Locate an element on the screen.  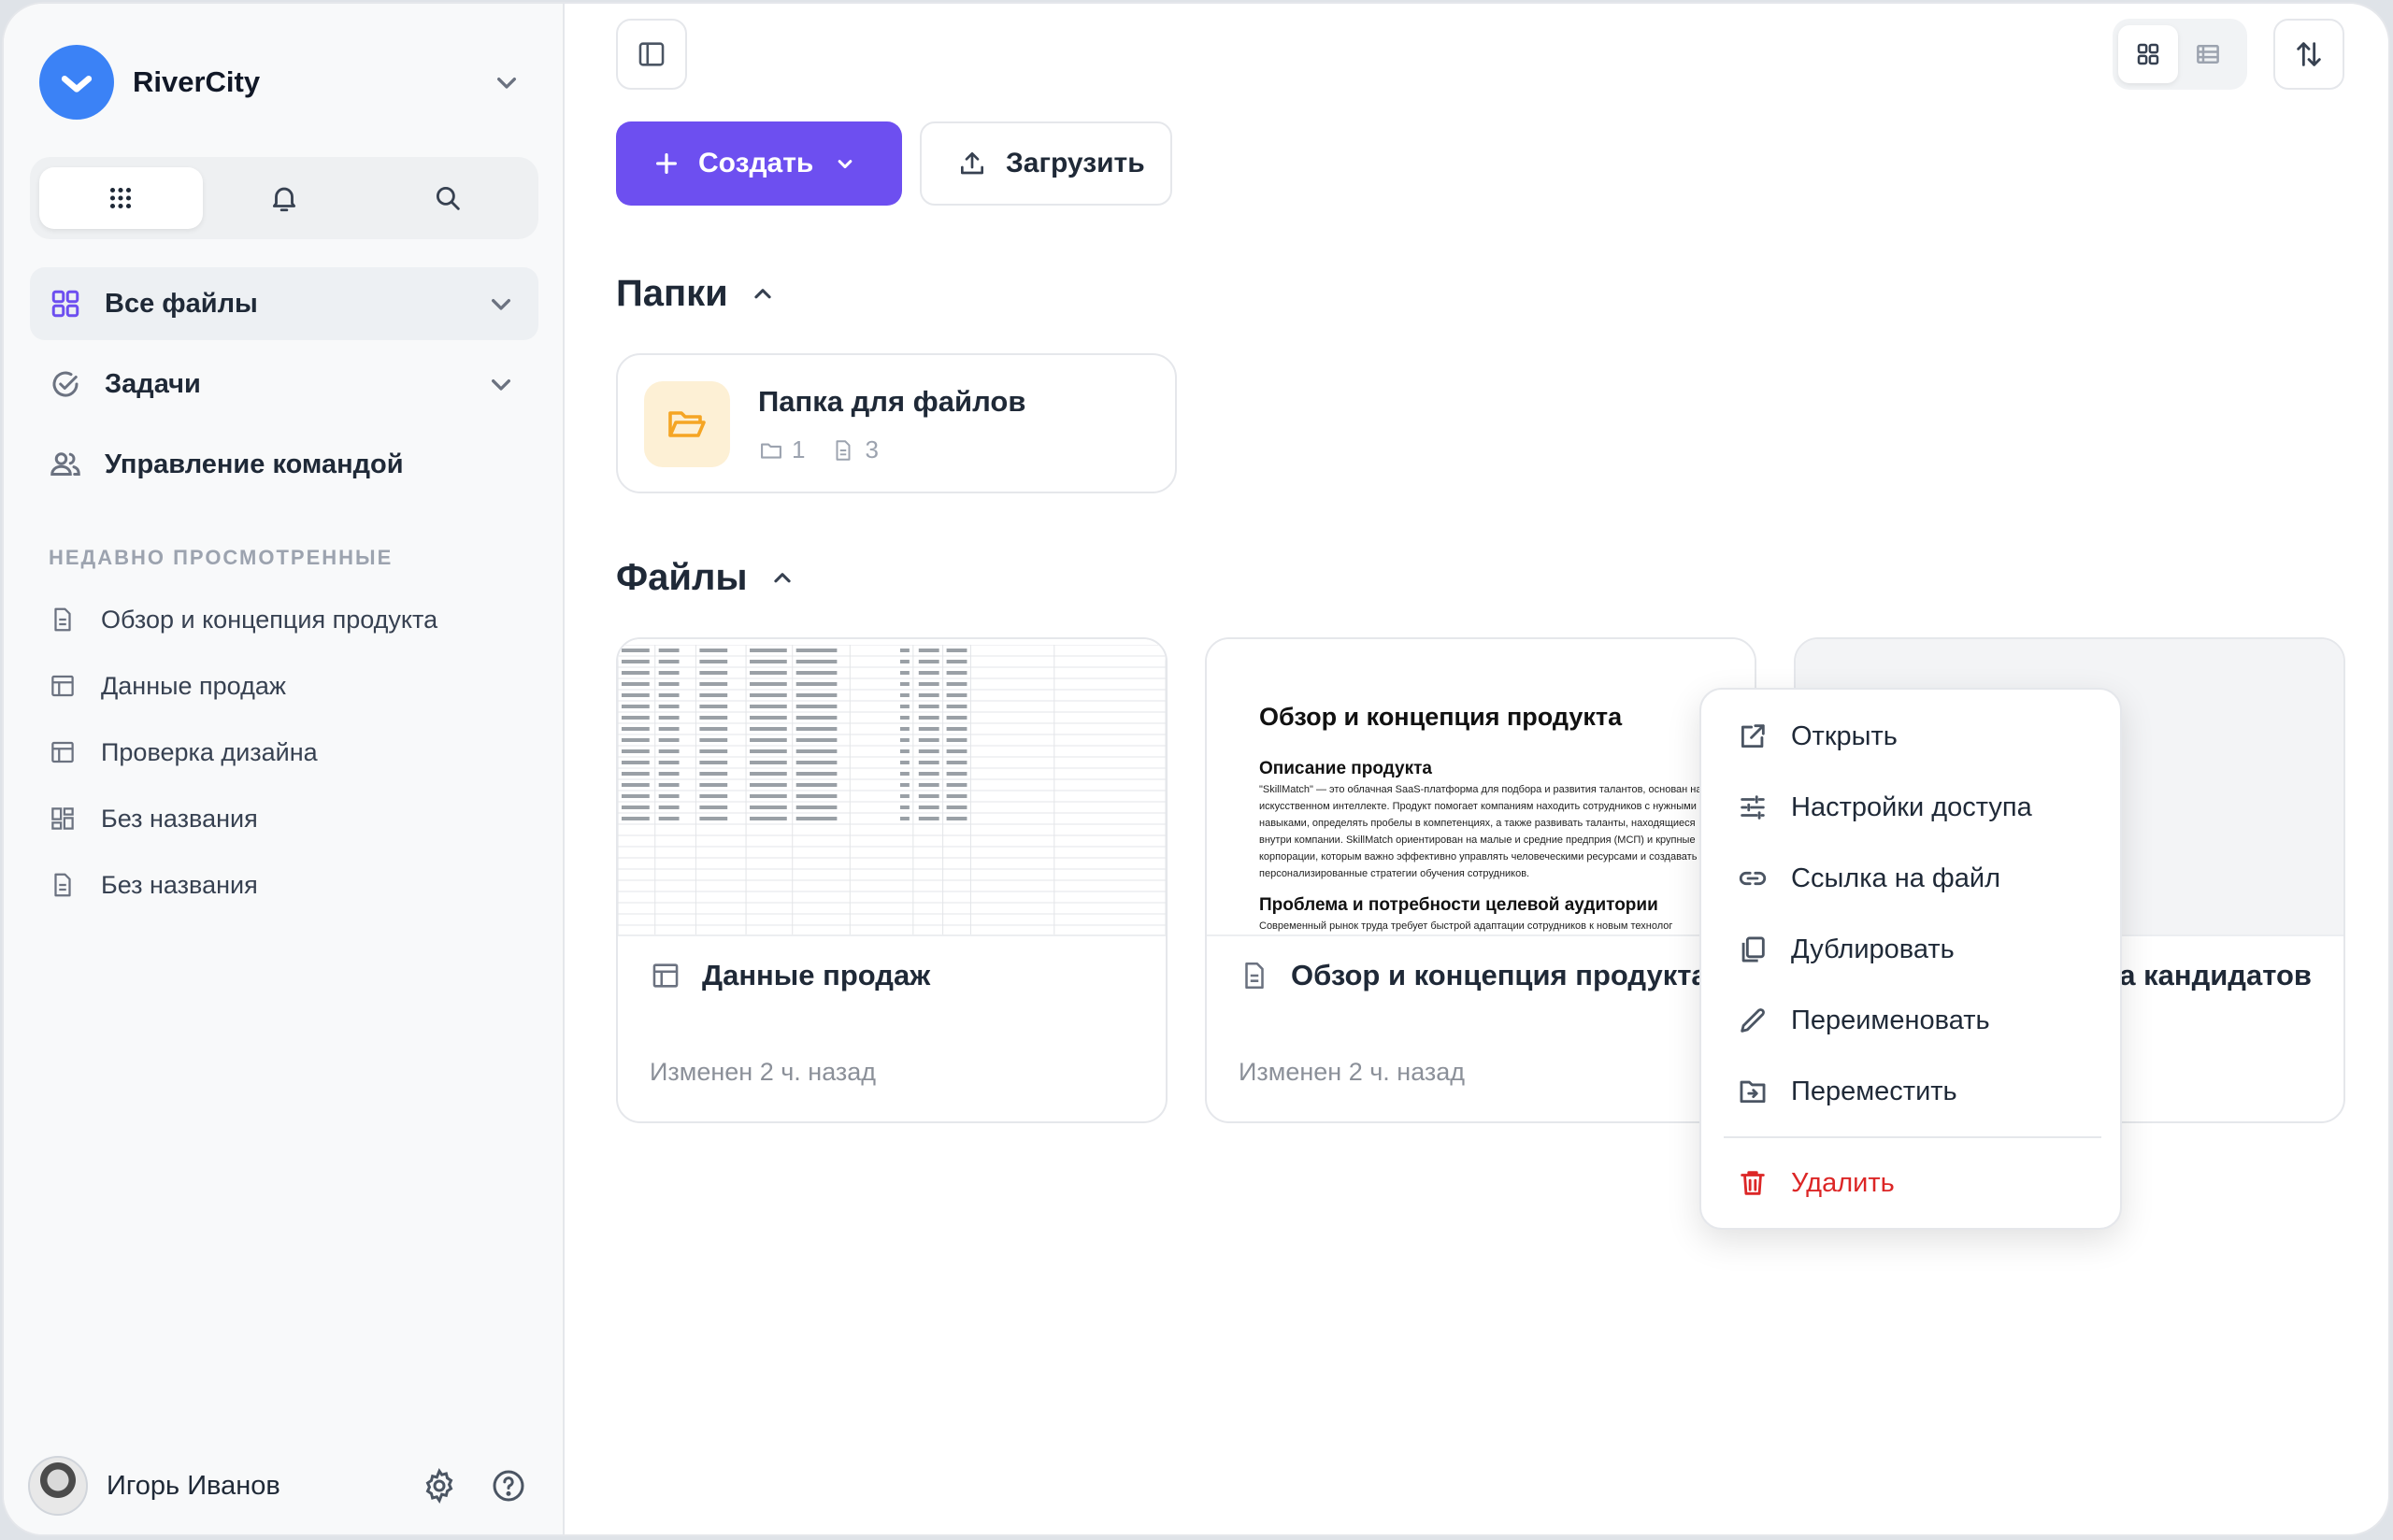
sidebar-item-label: Все файлы is located at coordinates (181, 303).